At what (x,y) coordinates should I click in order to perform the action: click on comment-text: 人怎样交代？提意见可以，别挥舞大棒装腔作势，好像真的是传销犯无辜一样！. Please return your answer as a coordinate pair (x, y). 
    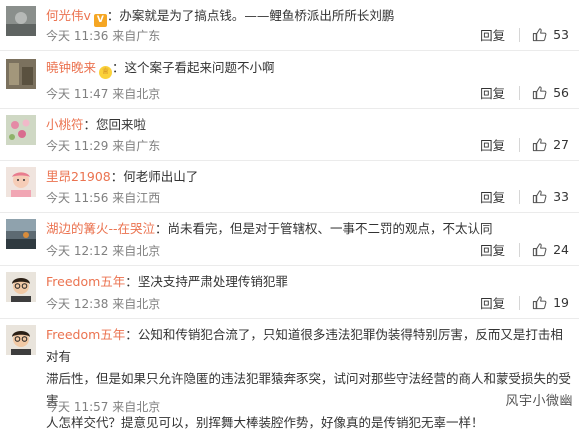
    Looking at the image, I should click on (265, 422).